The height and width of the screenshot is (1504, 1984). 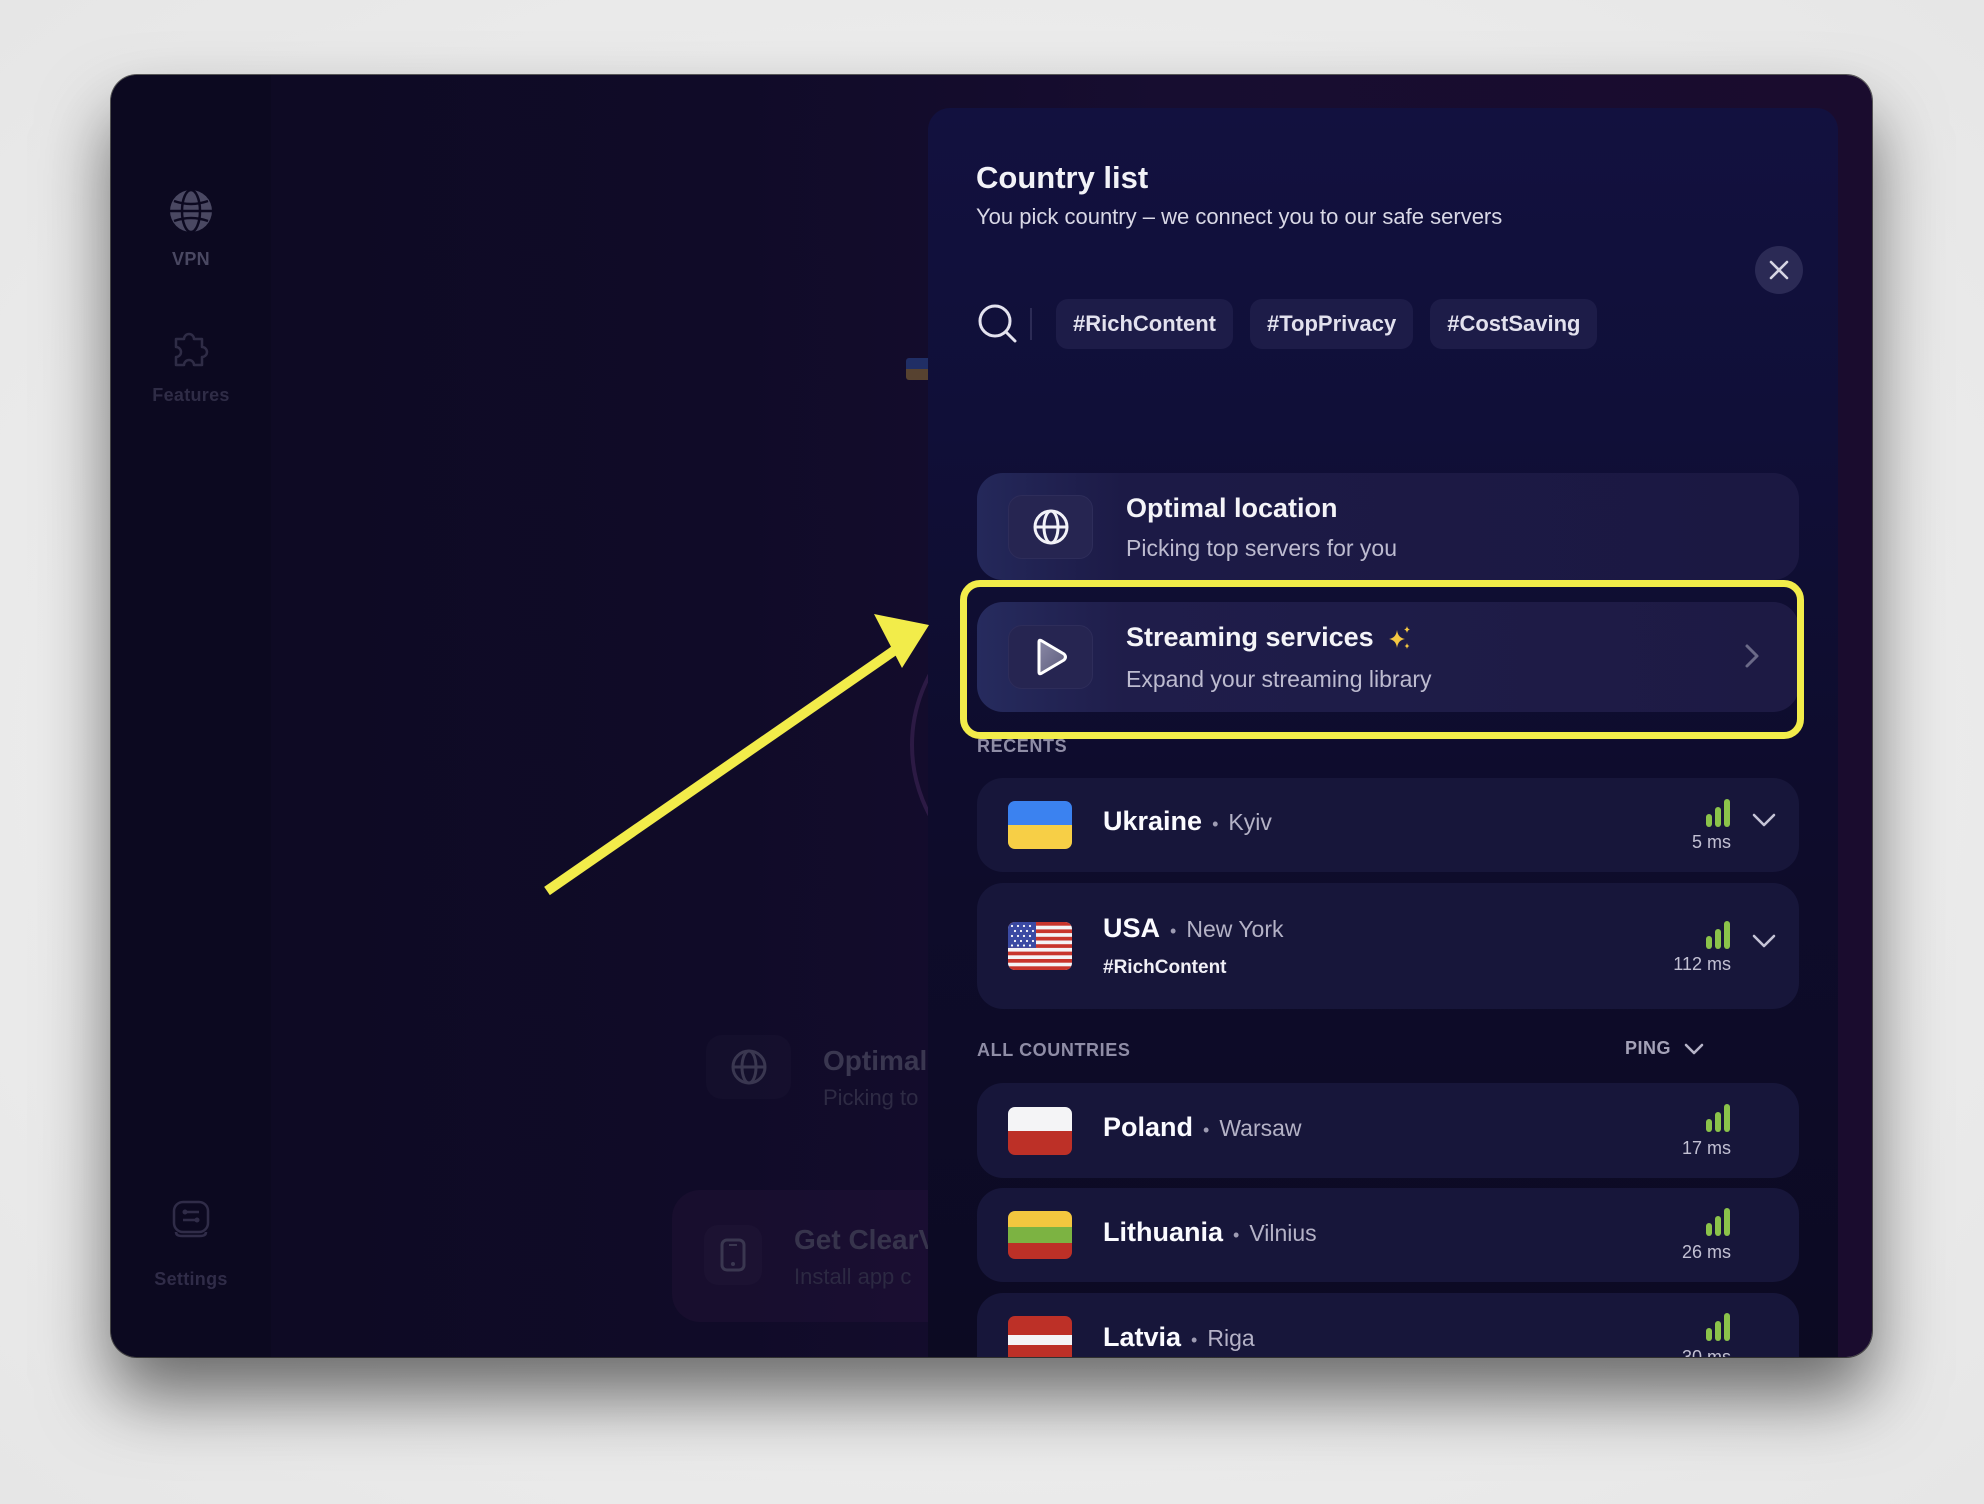 What do you see at coordinates (1054, 1050) in the screenshot?
I see `all-countries-section-label: ALL COUNTRIES` at bounding box center [1054, 1050].